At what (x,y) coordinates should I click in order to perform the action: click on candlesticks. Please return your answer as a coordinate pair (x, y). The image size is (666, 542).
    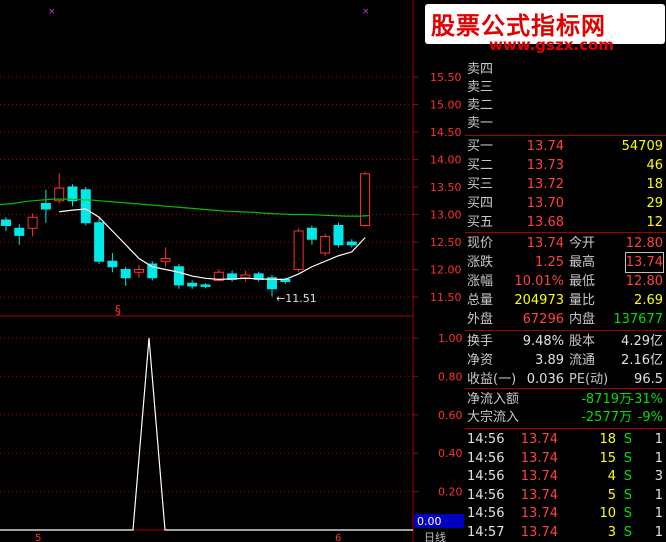
    Looking at the image, I should click on (186, 234).